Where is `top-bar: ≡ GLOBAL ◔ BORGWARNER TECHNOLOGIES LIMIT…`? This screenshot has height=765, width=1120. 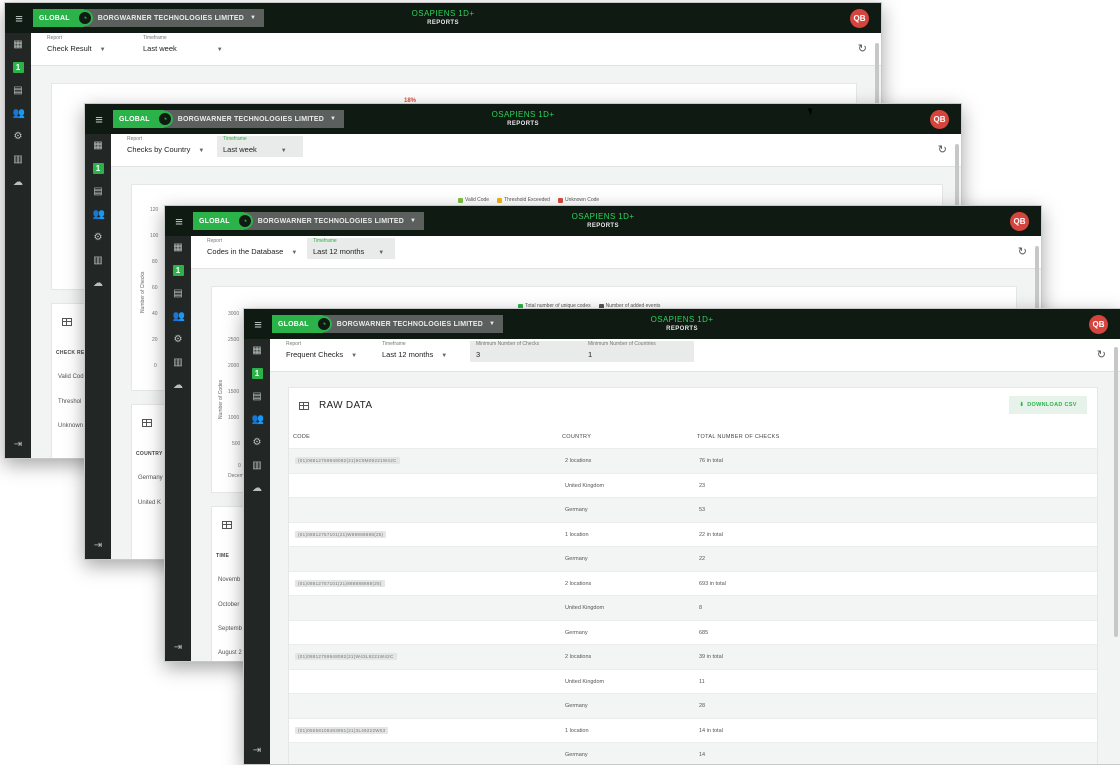 top-bar: ≡ GLOBAL ◔ BORGWARNER TECHNOLOGIES LIMIT… is located at coordinates (603, 221).